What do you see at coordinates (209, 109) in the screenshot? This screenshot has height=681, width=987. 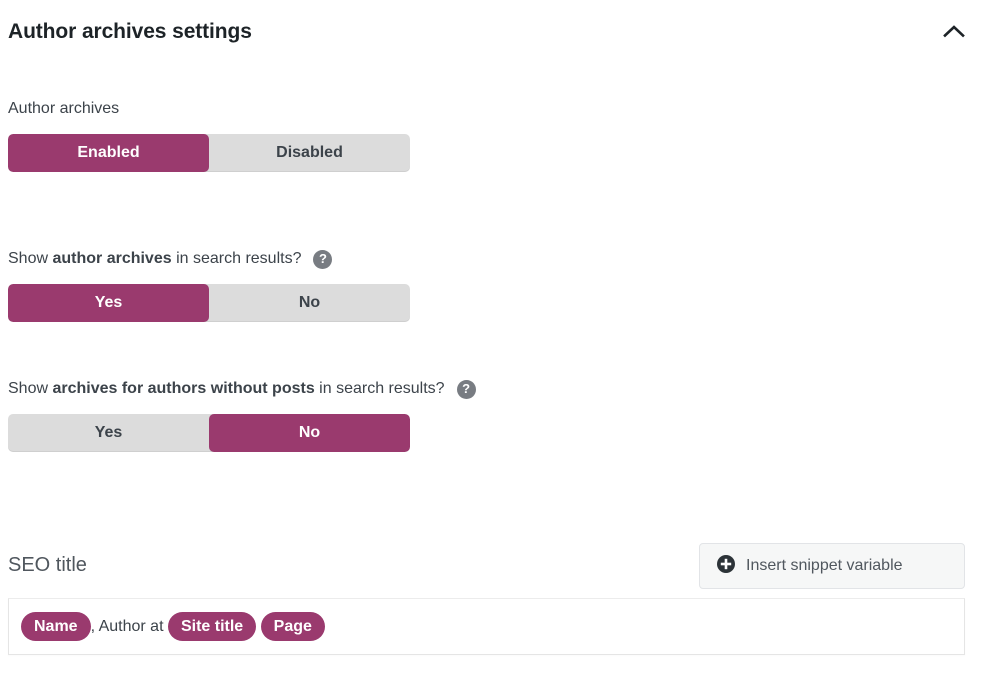 I see `field-label: Author archives` at bounding box center [209, 109].